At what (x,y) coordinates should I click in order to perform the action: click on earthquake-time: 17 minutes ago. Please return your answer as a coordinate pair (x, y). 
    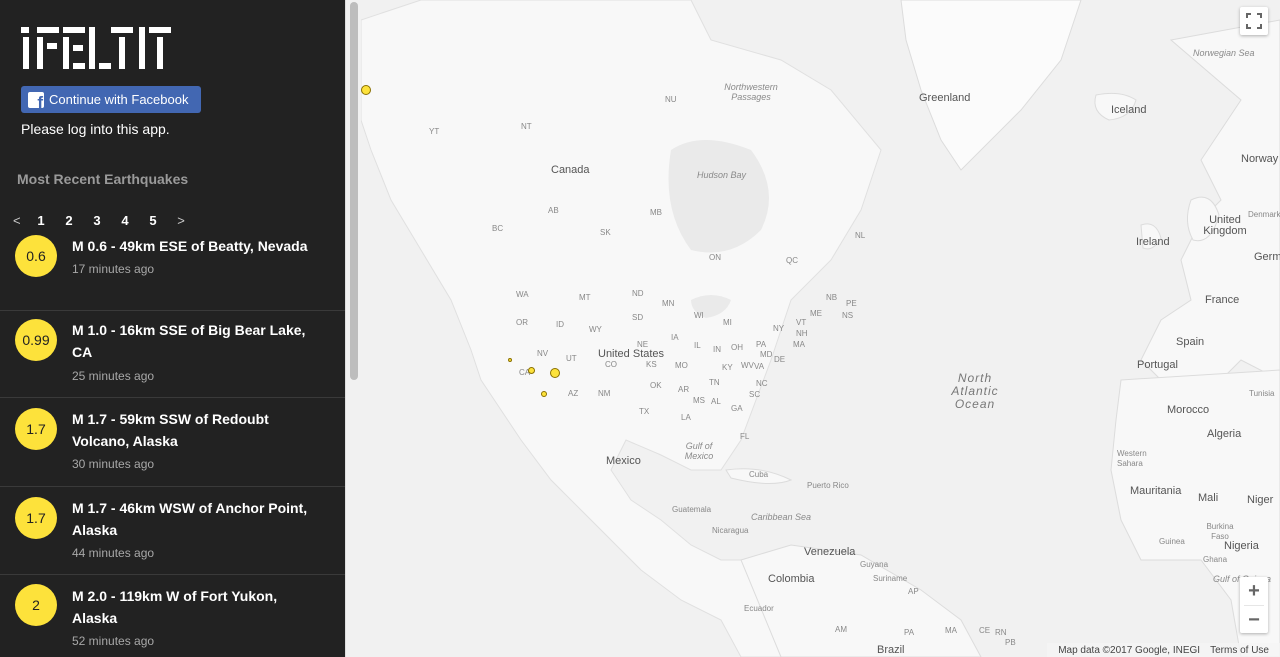
    Looking at the image, I should click on (113, 269).